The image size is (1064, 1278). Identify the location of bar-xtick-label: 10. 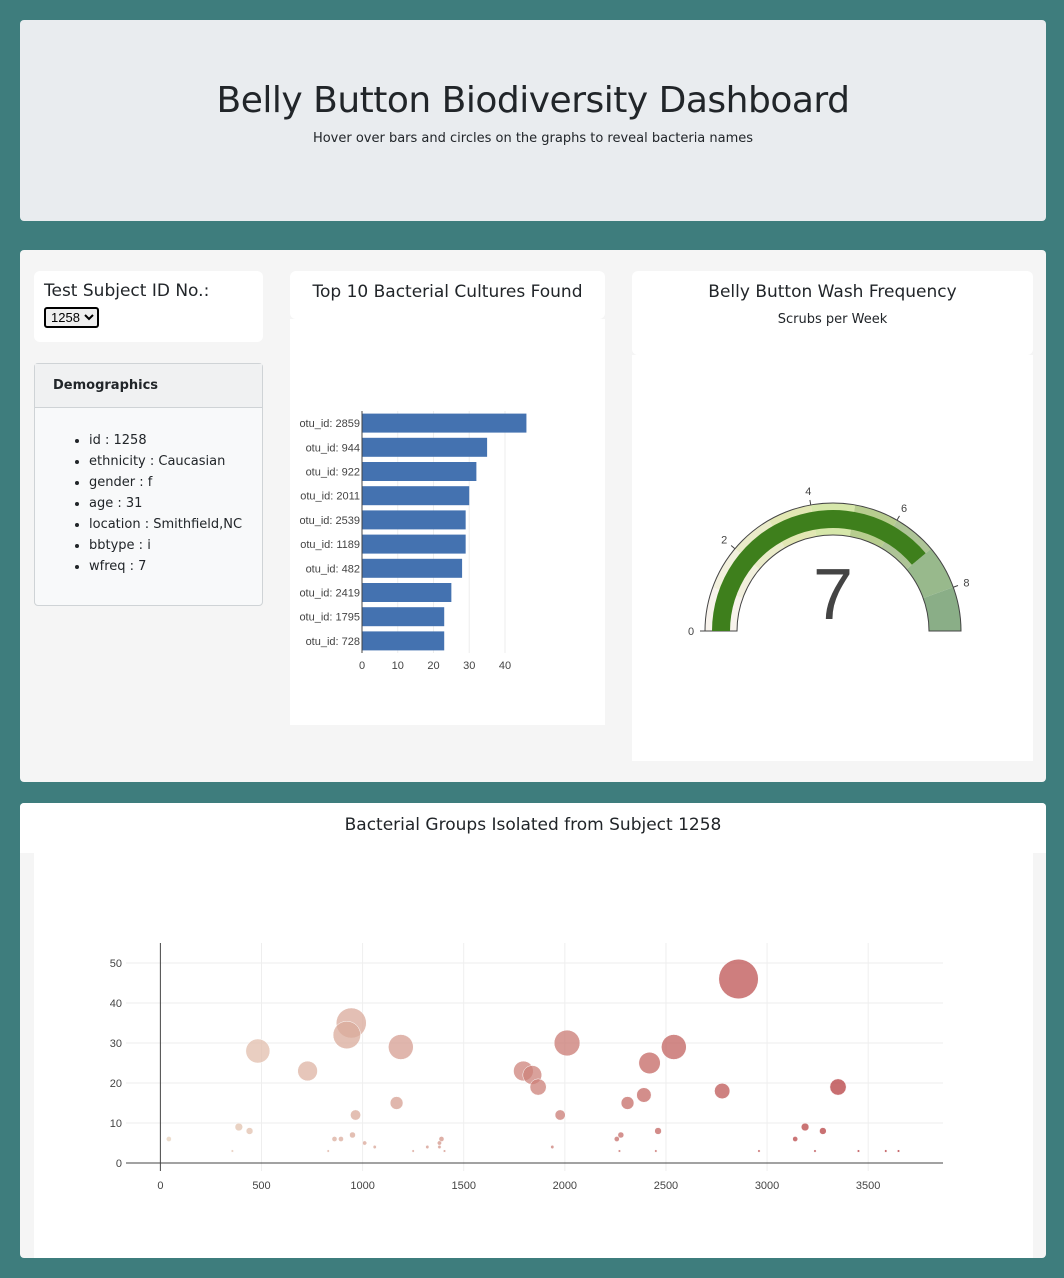
(398, 666).